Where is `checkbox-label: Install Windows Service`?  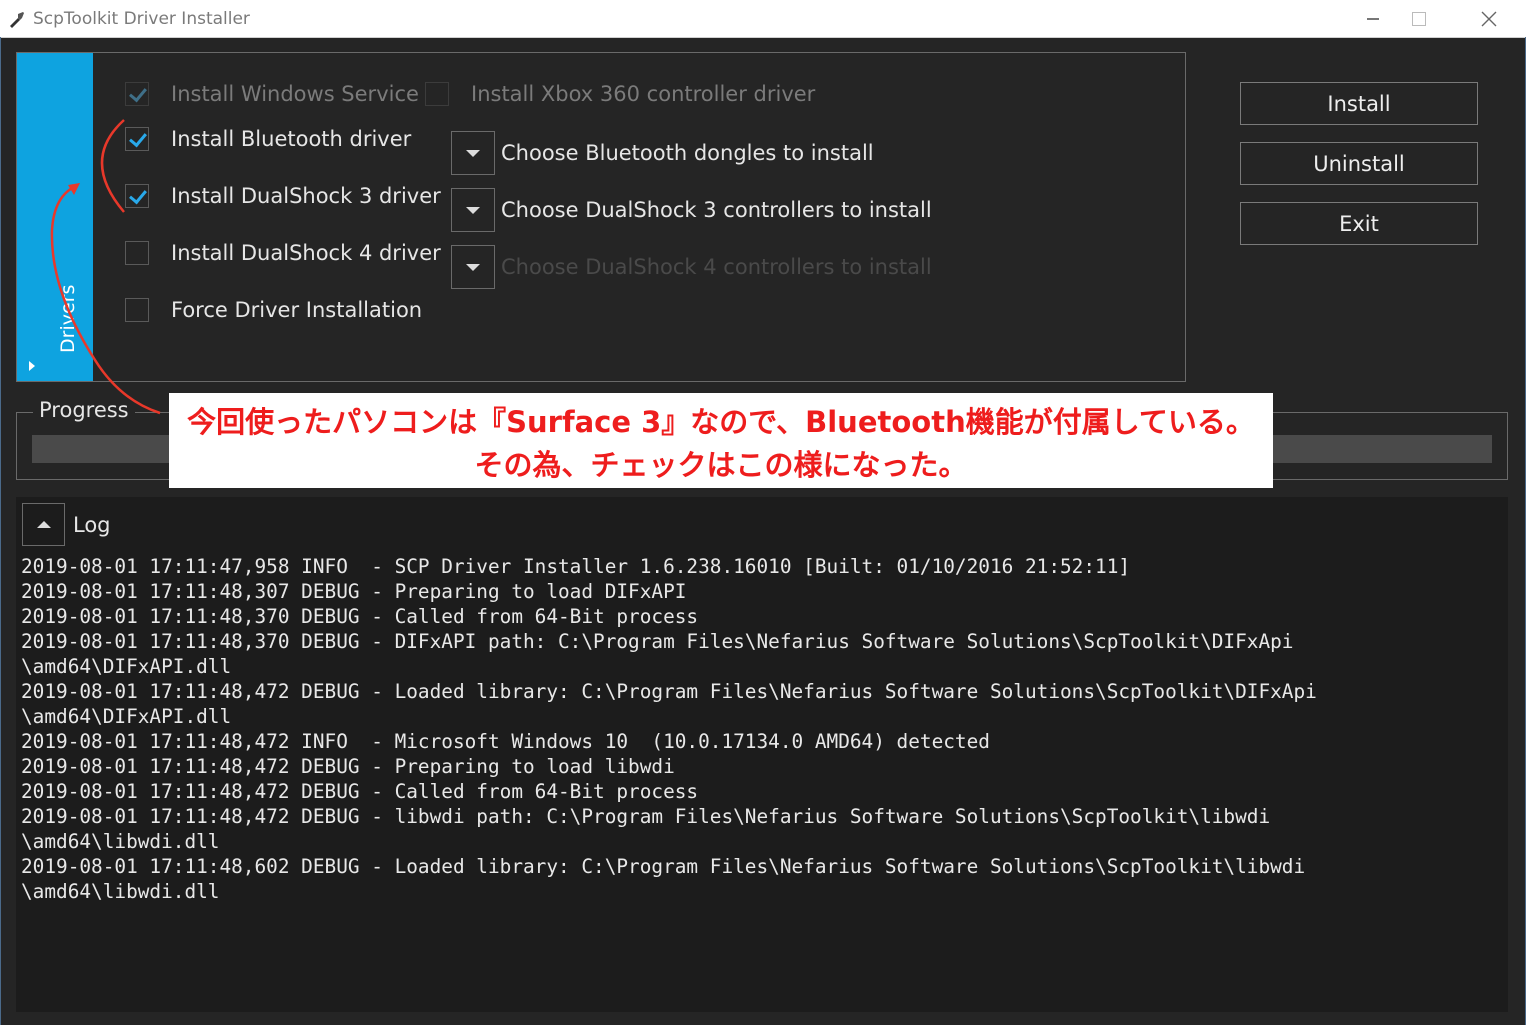
checkbox-label: Install Windows Service is located at coordinates (295, 94).